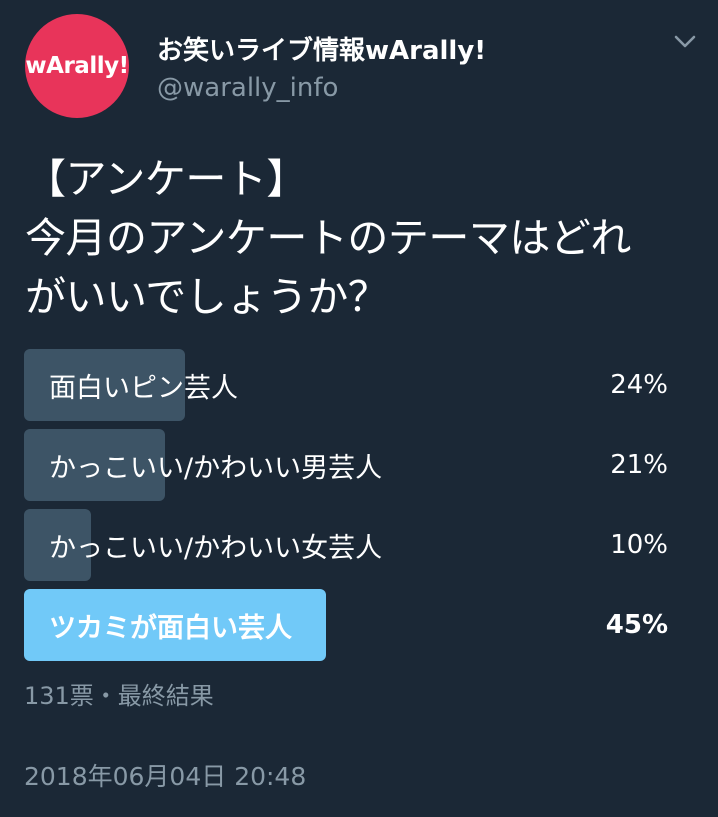 Image resolution: width=718 pixels, height=817 pixels. Describe the element at coordinates (143, 388) in the screenshot. I see `poll-option-label: 面白いピン芸人` at that location.